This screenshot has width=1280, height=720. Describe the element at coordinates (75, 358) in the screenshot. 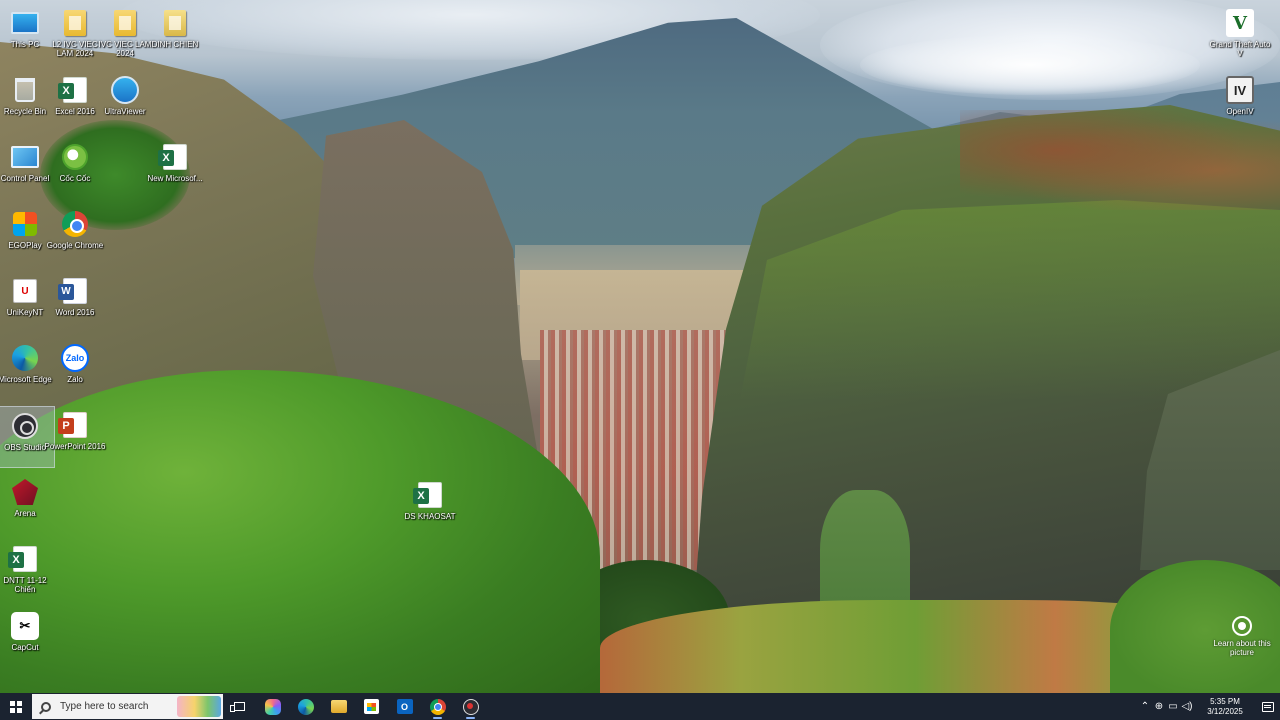

I see `zalo-icon: Zalo` at that location.